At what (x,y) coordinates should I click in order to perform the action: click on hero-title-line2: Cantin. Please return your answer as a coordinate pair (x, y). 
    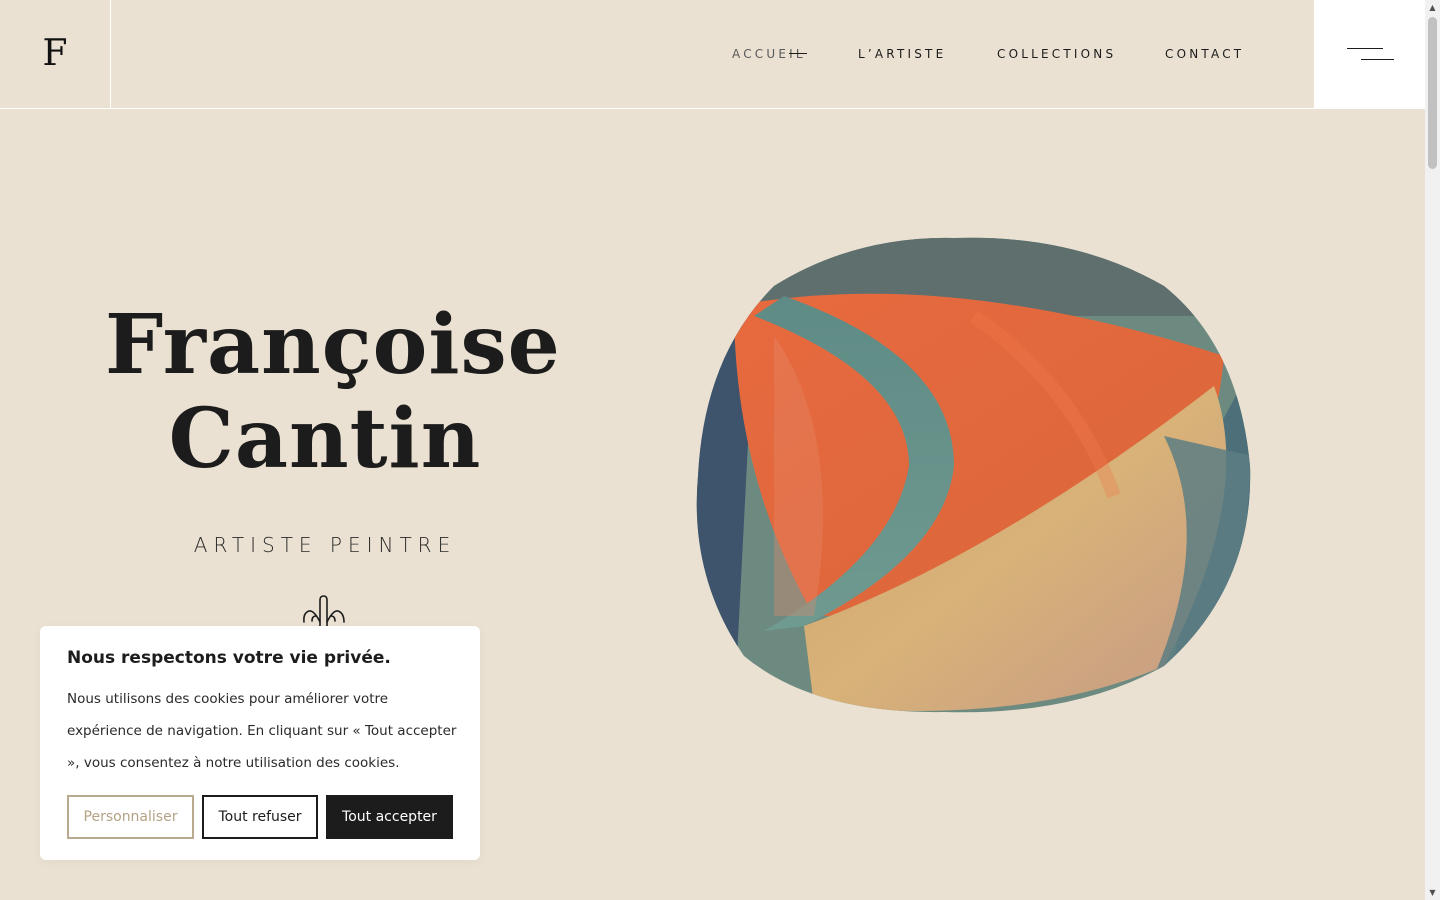
    Looking at the image, I should click on (325, 439).